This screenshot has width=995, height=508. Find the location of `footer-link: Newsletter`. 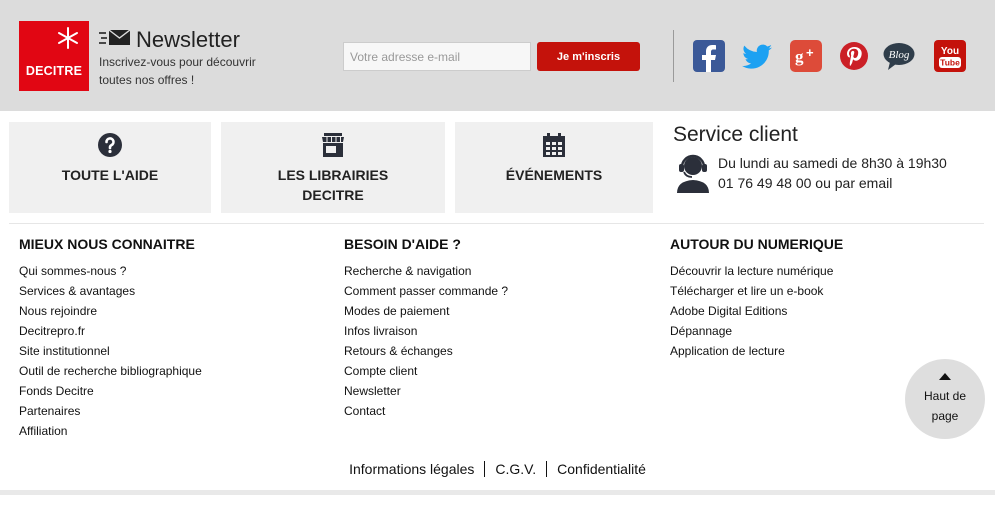

footer-link: Newsletter is located at coordinates (426, 391).